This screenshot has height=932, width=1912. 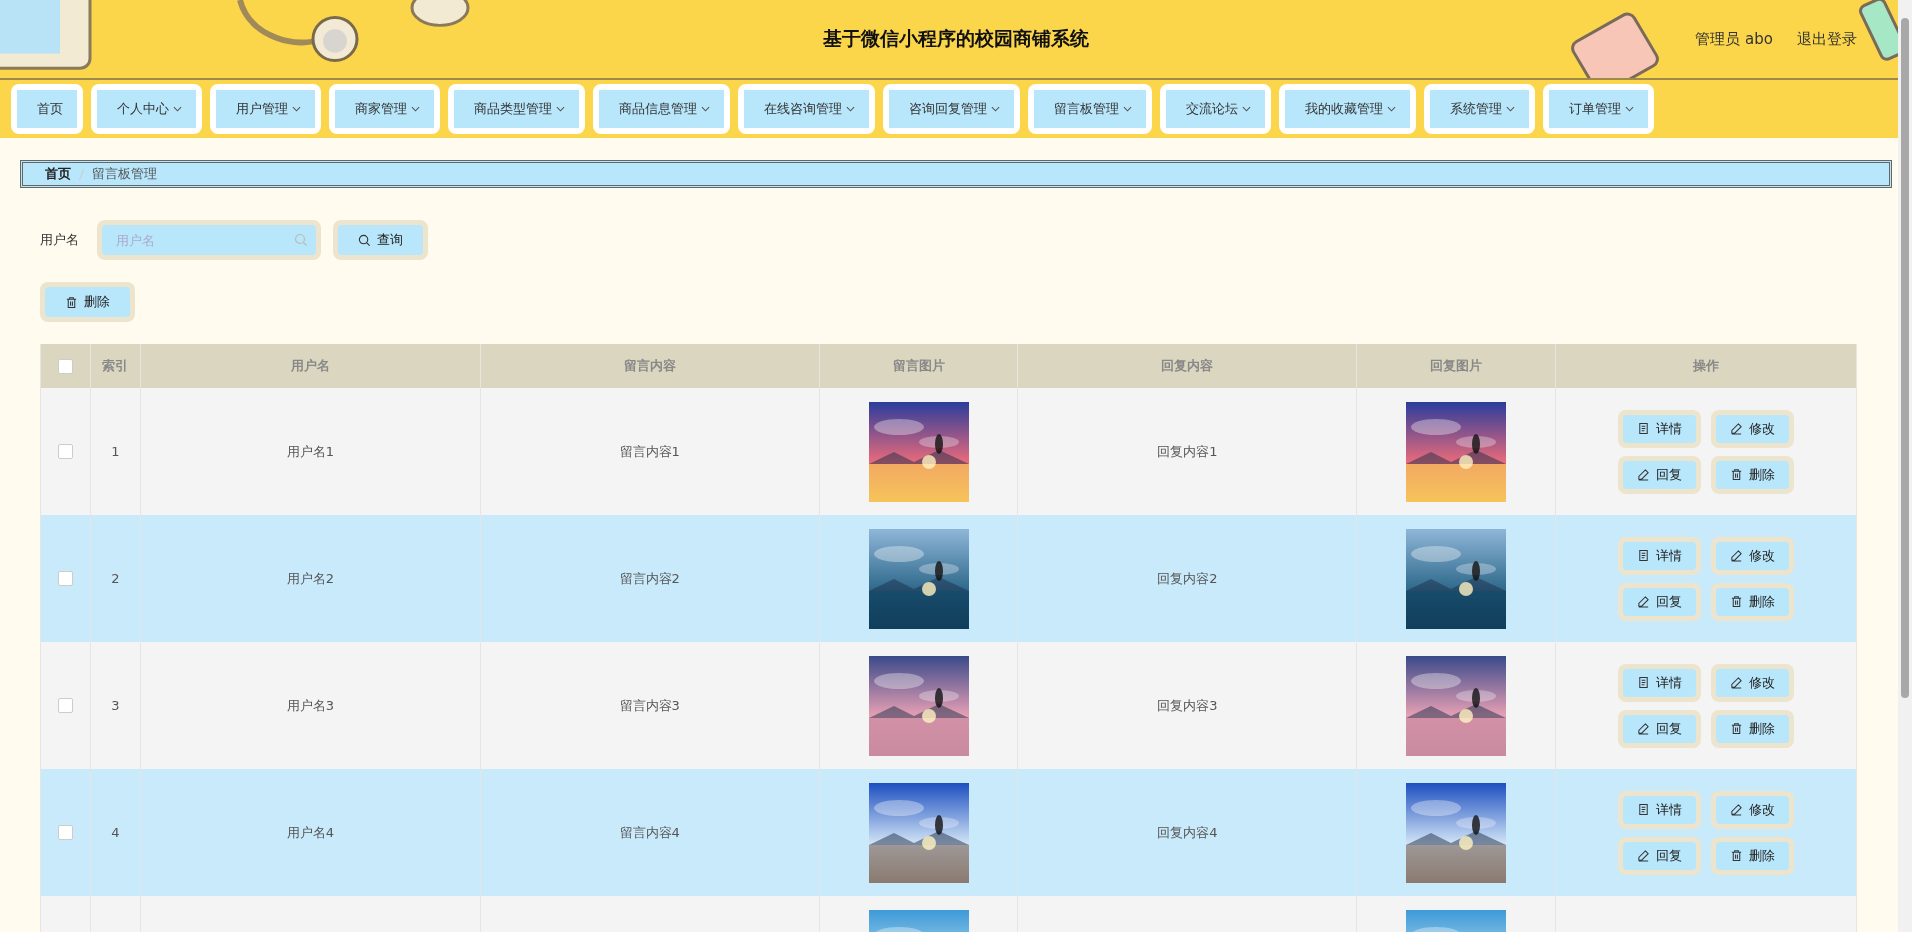 I want to click on nav-menu-item: 个人中心, so click(x=146, y=109).